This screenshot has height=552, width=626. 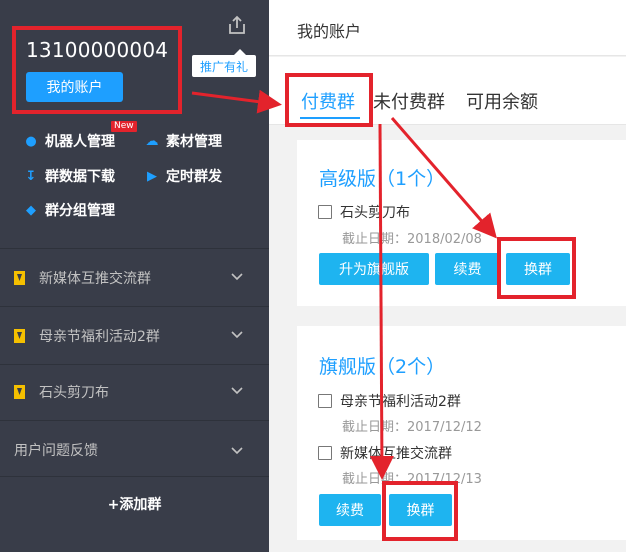 I want to click on sidebar-item-label: 机器人管理, so click(x=80, y=142).